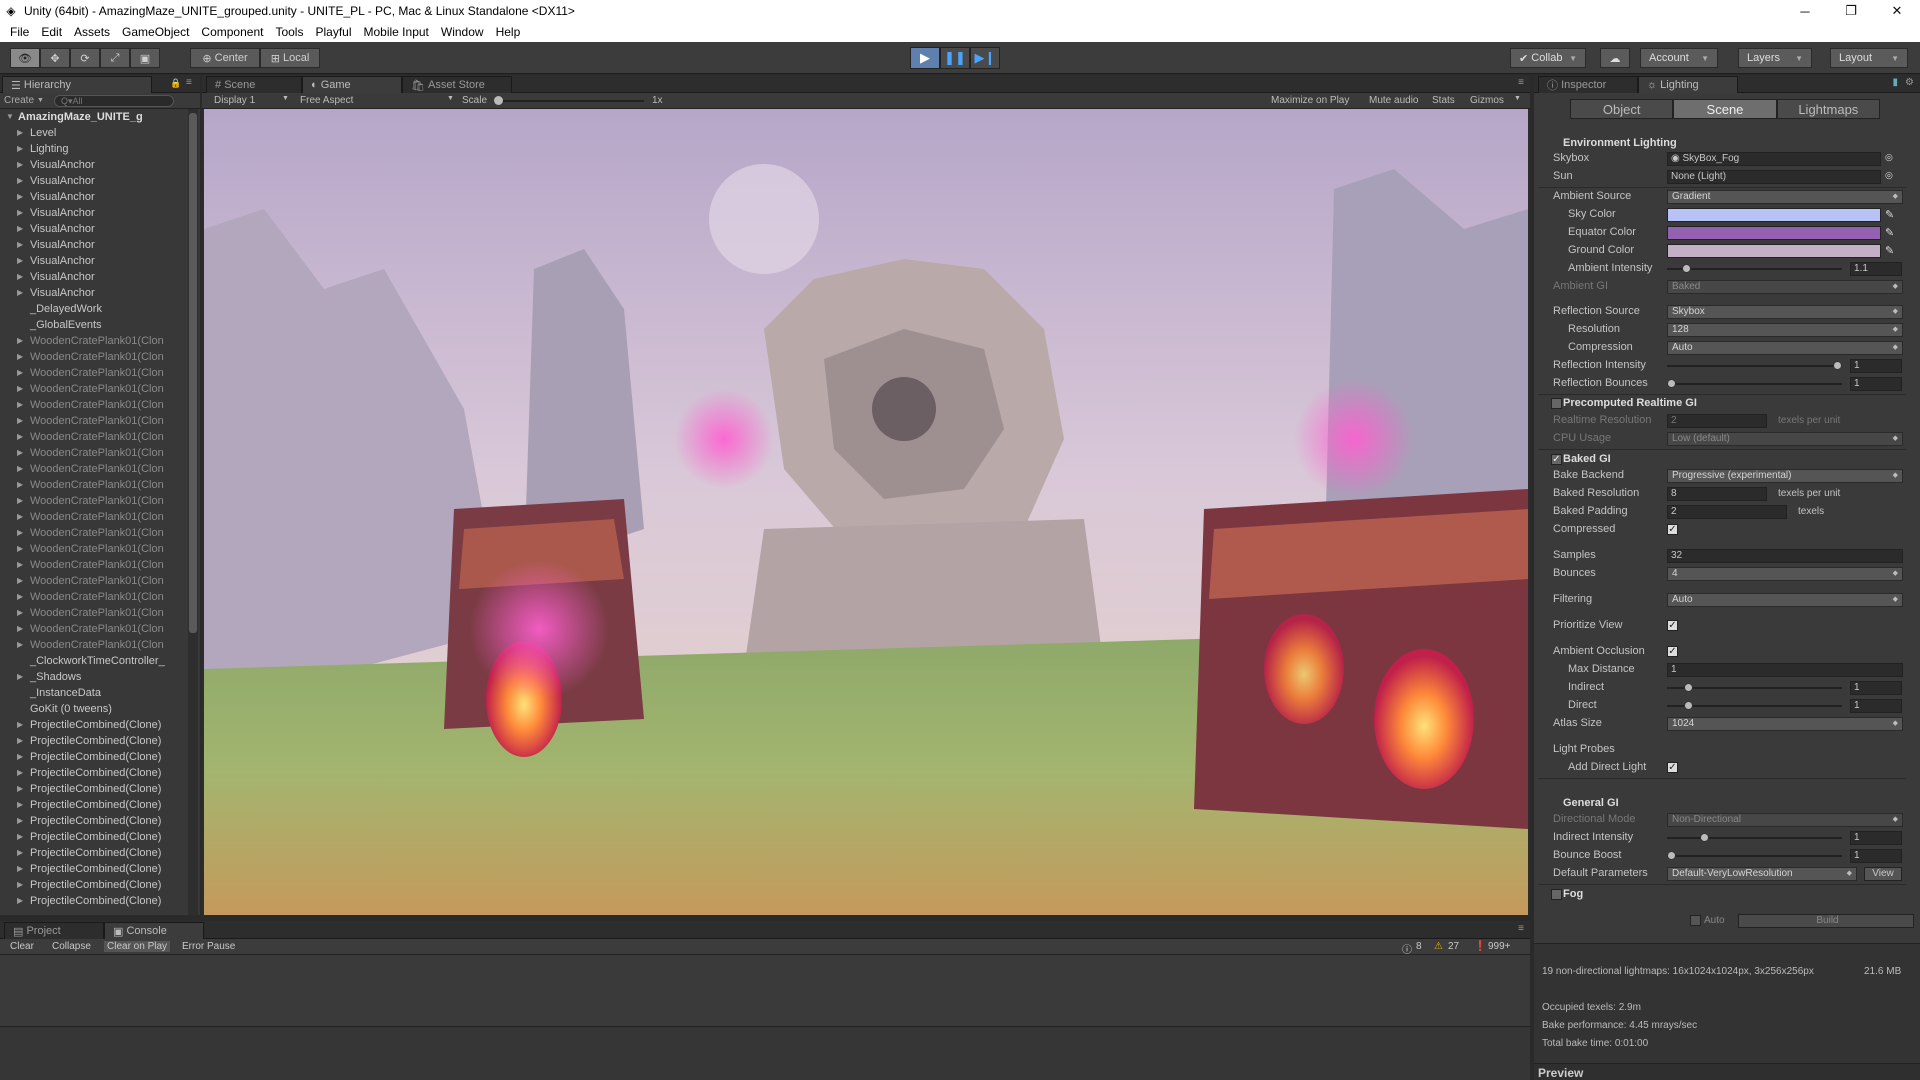 The image size is (1920, 1080). Describe the element at coordinates (1548, 58) in the screenshot. I see `collab-dropdown: ✔ Collab ▼` at that location.